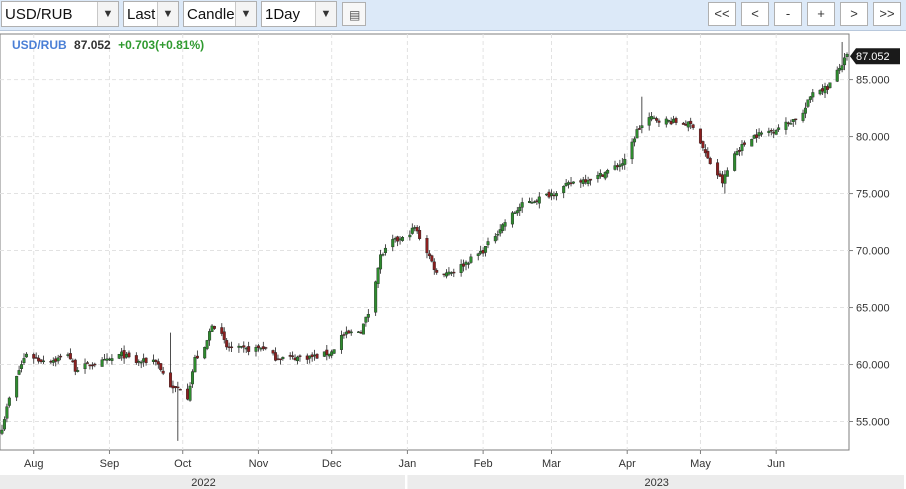 The height and width of the screenshot is (489, 906). What do you see at coordinates (776, 464) in the screenshot?
I see `x-tick-label: Jun` at bounding box center [776, 464].